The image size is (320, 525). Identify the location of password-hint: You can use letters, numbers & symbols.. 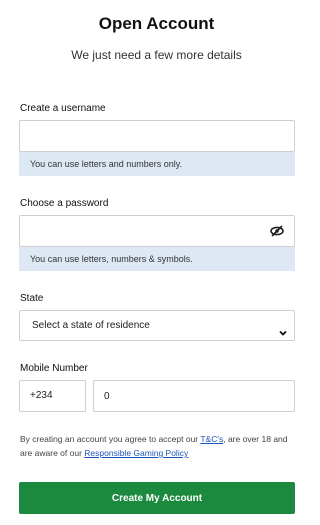
(157, 259).